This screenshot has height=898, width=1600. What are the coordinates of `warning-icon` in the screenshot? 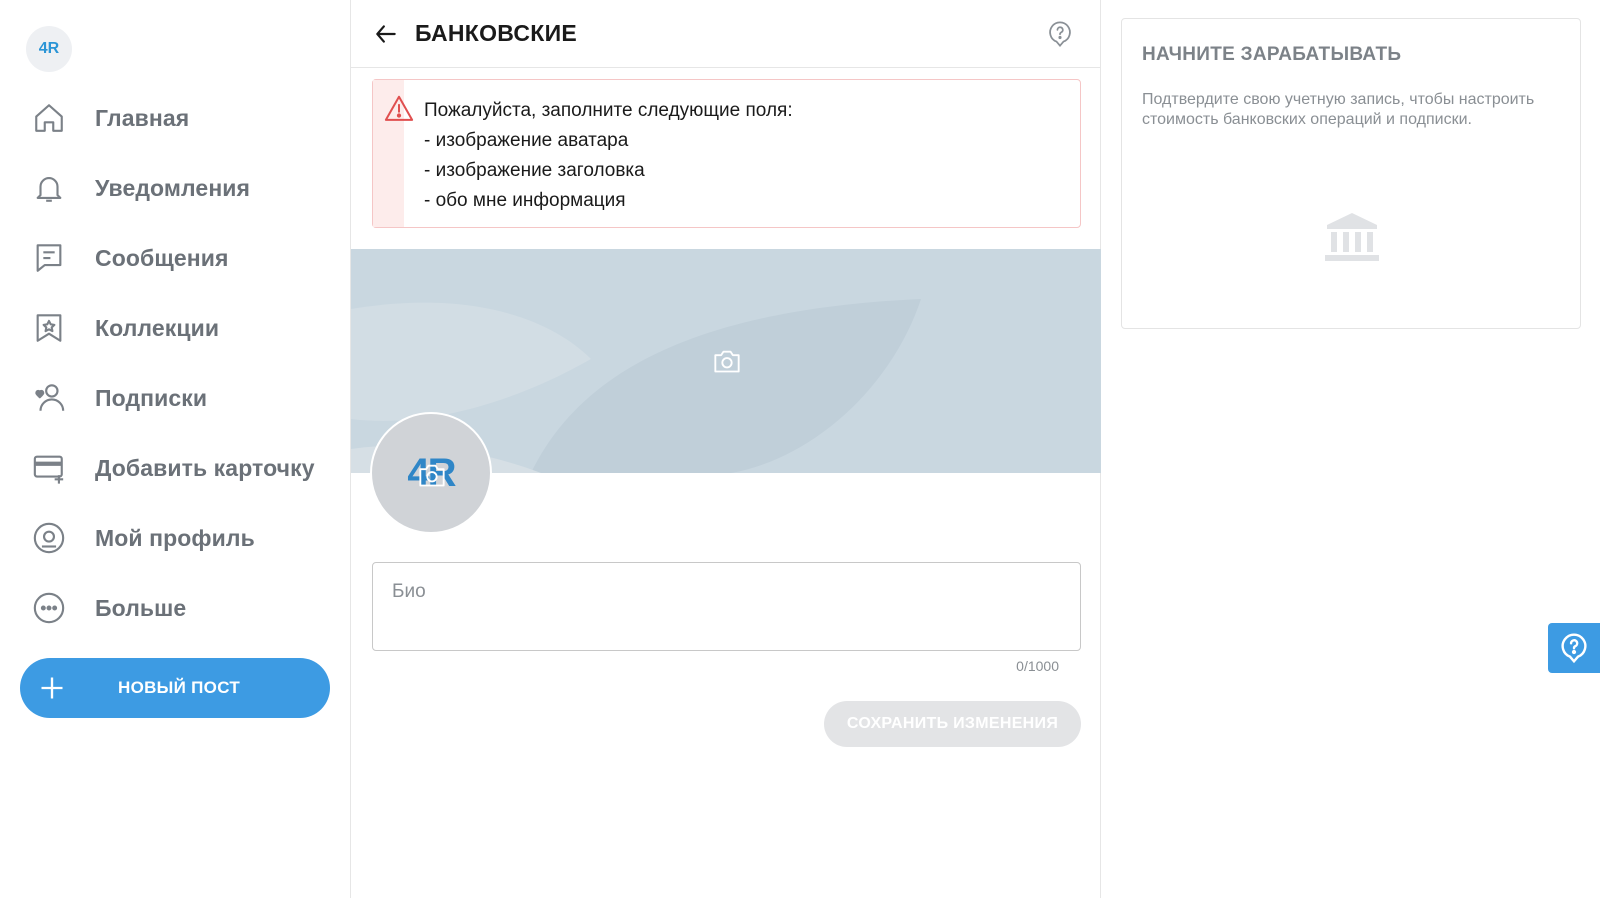 It's located at (399, 108).